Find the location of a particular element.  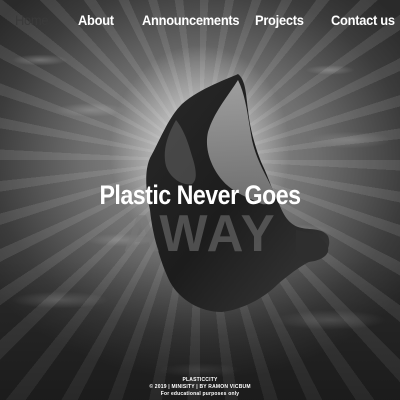

headline-title: Plastic Never Goes is located at coordinates (200, 195).